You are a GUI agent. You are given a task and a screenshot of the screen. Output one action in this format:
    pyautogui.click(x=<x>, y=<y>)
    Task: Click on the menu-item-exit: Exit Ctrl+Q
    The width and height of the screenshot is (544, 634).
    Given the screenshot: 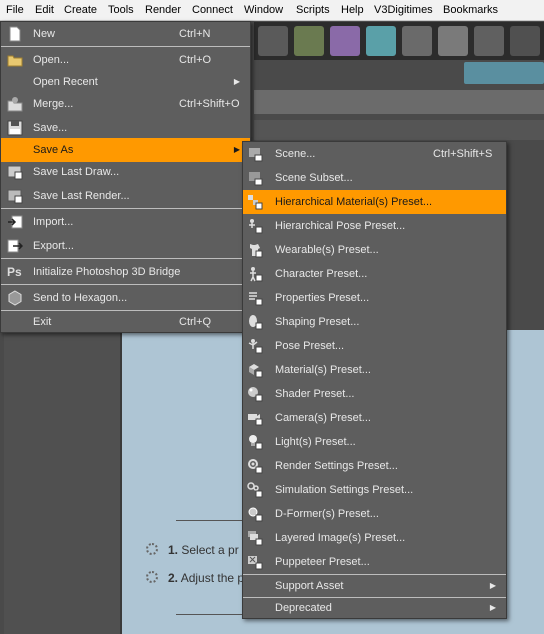 What is the action you would take?
    pyautogui.click(x=125, y=322)
    